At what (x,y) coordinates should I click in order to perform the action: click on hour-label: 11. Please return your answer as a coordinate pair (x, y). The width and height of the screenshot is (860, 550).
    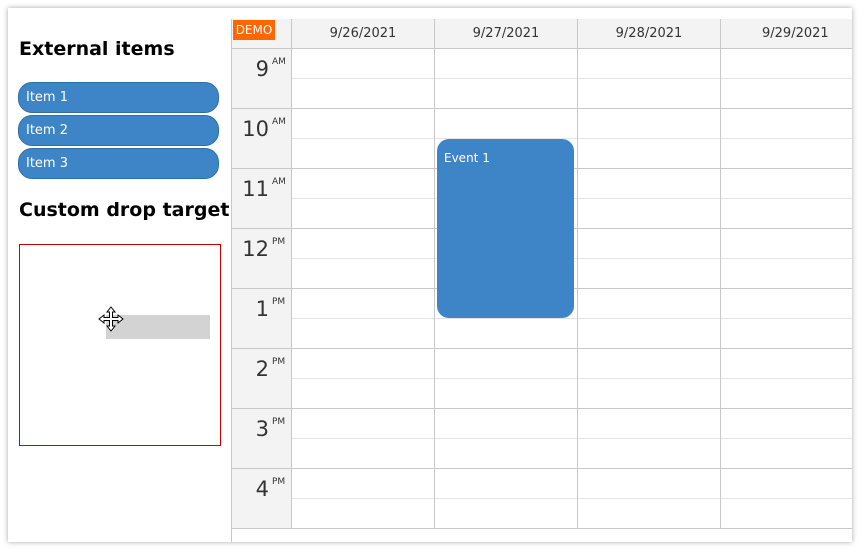
    Looking at the image, I should click on (255, 189).